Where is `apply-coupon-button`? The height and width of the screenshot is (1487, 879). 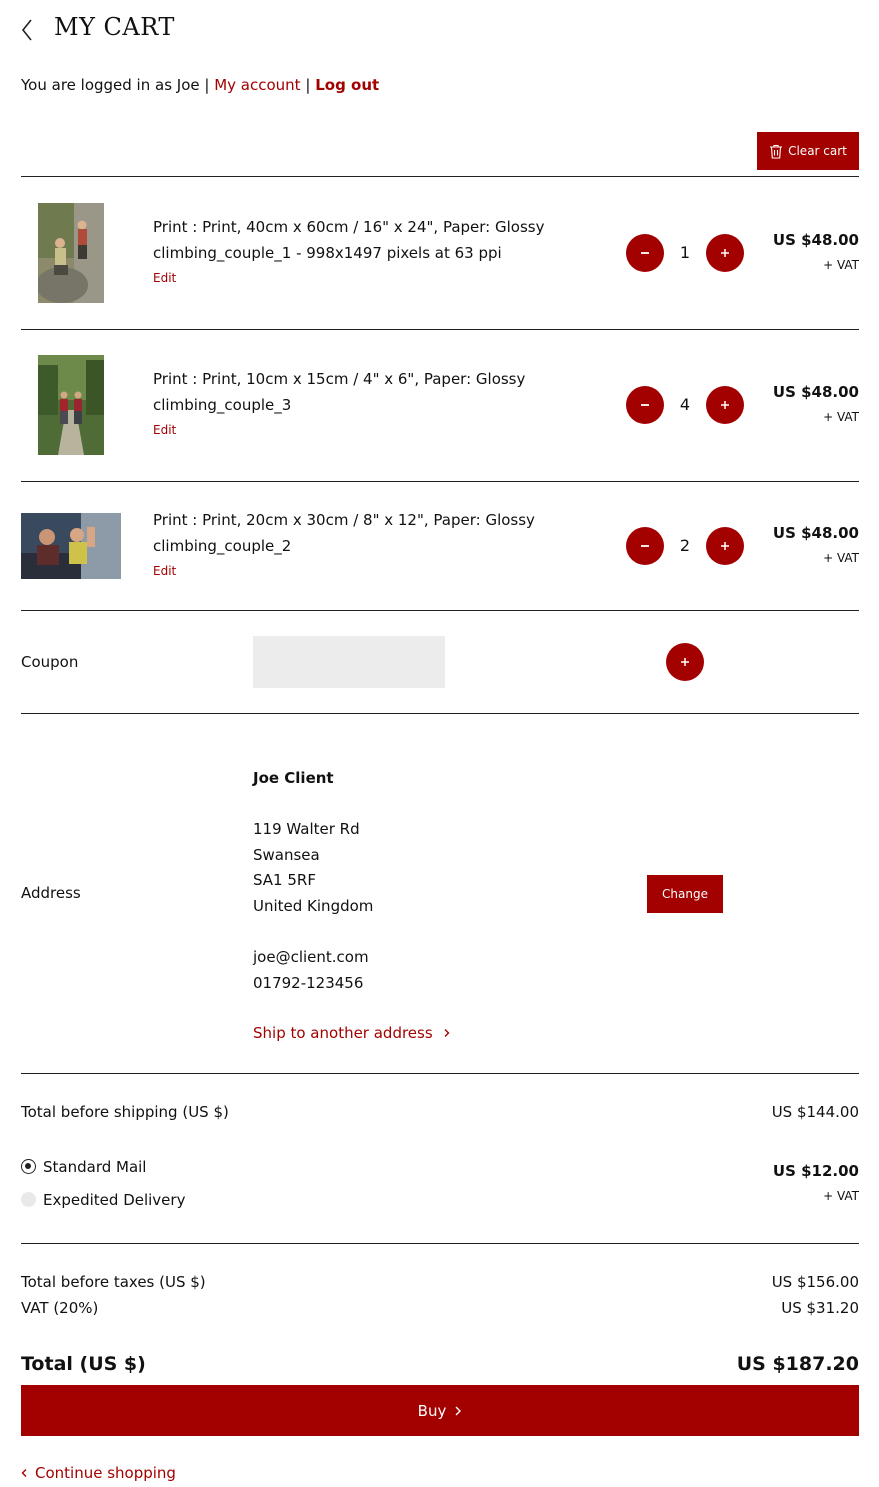
apply-coupon-button is located at coordinates (685, 662).